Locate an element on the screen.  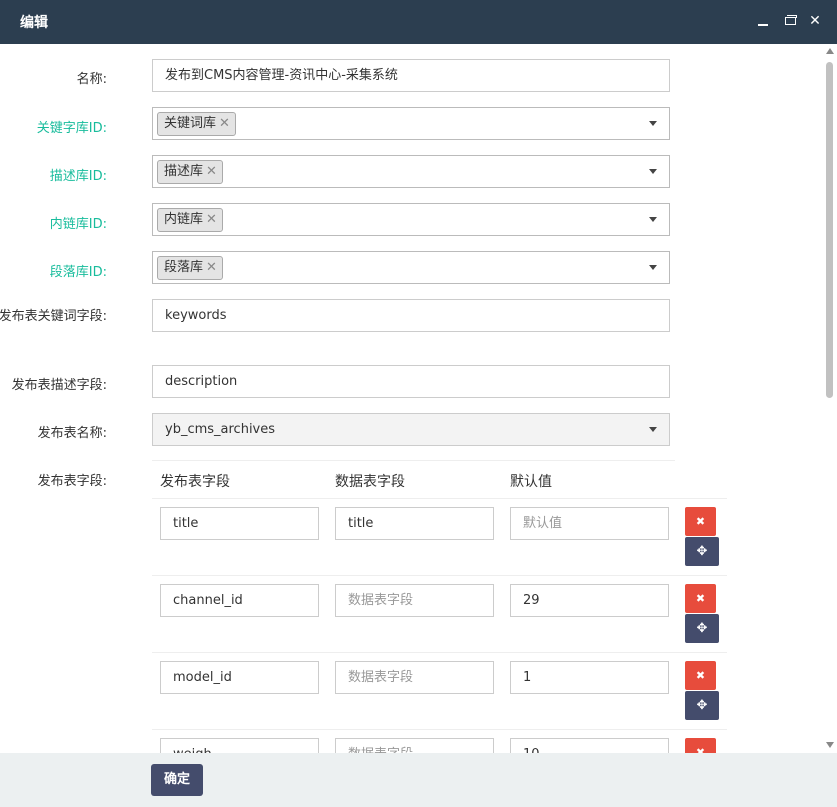
table-name-select: yb_cms_archives is located at coordinates (411, 429).